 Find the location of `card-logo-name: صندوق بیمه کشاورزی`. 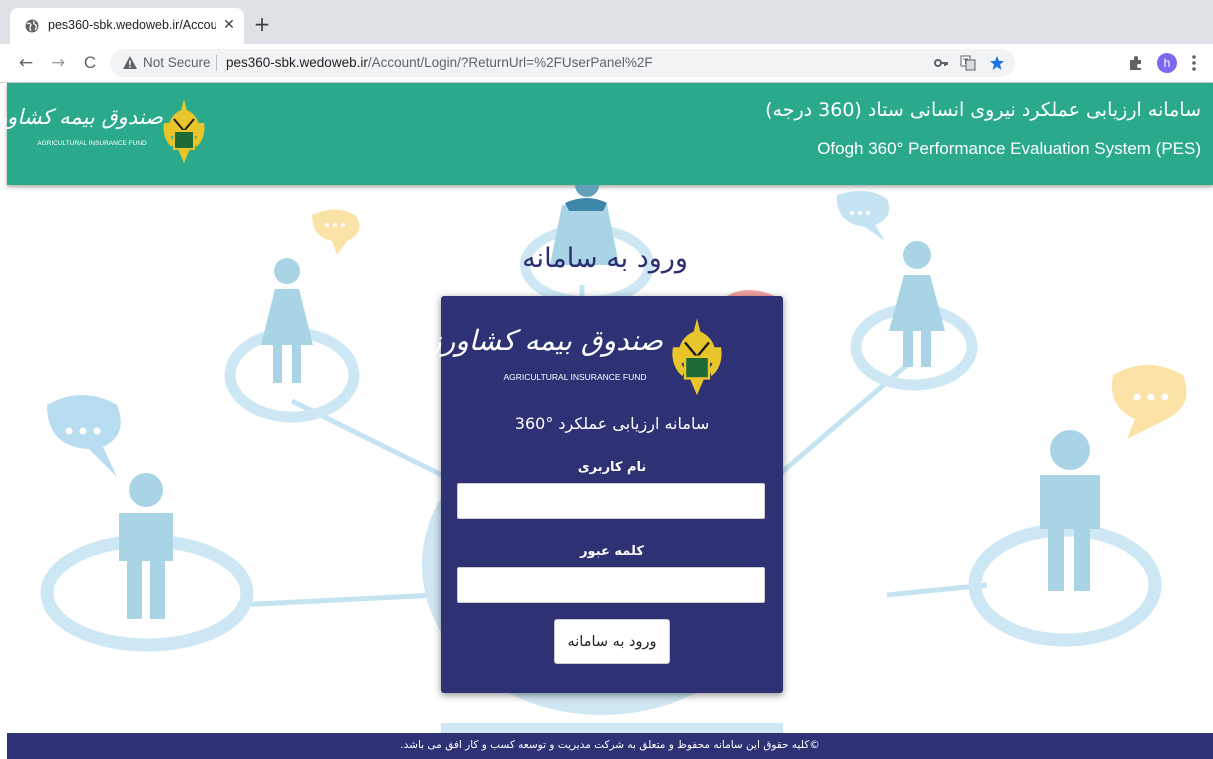

card-logo-name: صندوق بیمه کشاورزی is located at coordinates (534, 340).